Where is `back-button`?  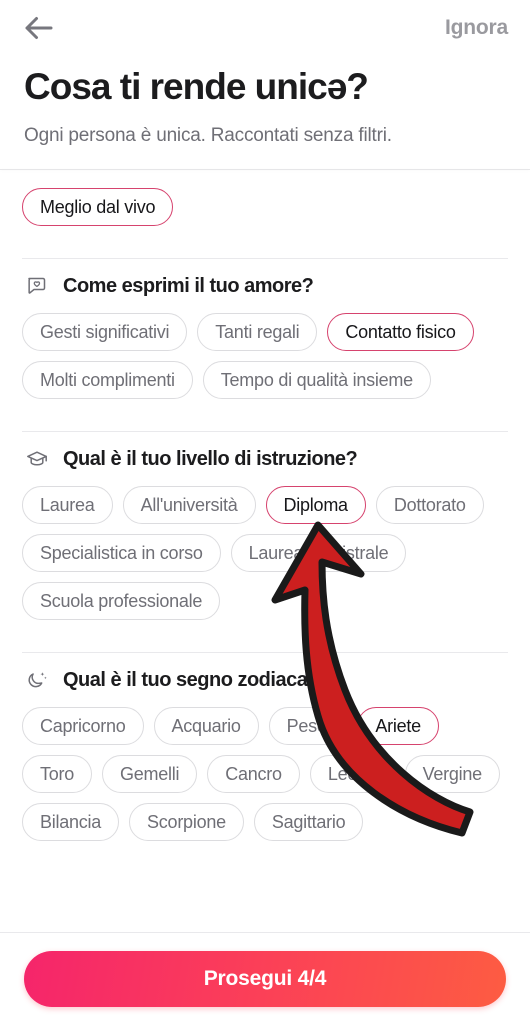 back-button is located at coordinates (39, 28).